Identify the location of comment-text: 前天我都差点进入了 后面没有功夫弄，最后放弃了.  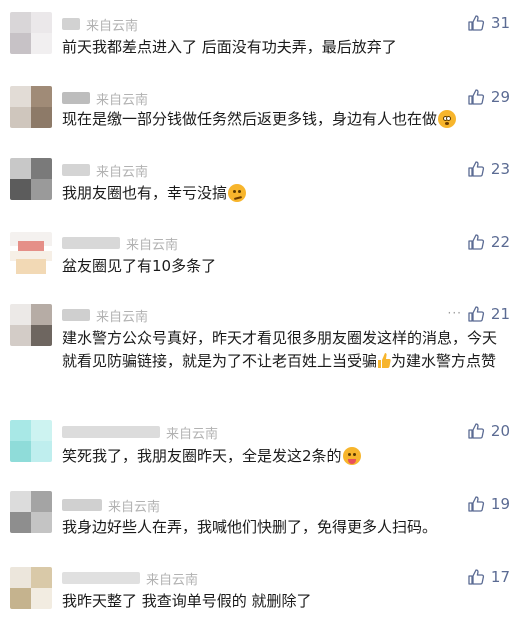
(229, 47).